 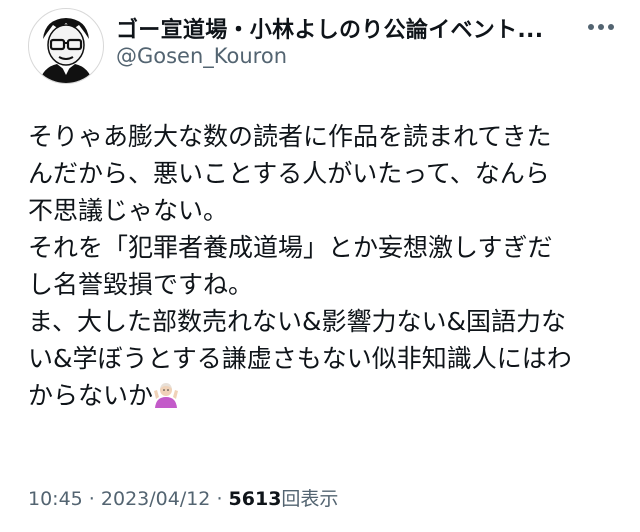 What do you see at coordinates (297, 321) in the screenshot?
I see `tweet-line: ま、大した部数売れない&影響力ない&国語力な` at bounding box center [297, 321].